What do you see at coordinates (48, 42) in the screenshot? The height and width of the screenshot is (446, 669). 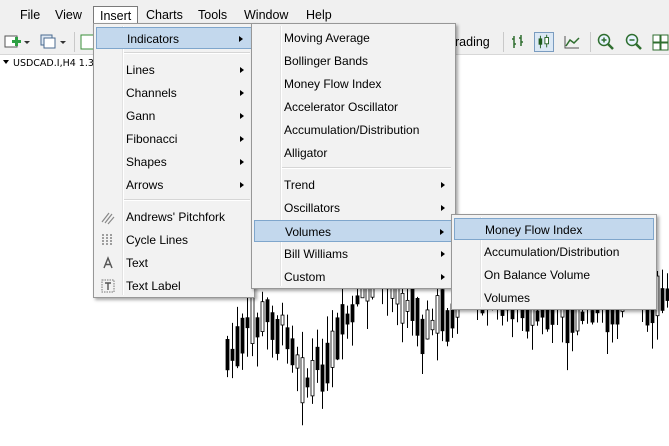 I see `profiles-icon` at bounding box center [48, 42].